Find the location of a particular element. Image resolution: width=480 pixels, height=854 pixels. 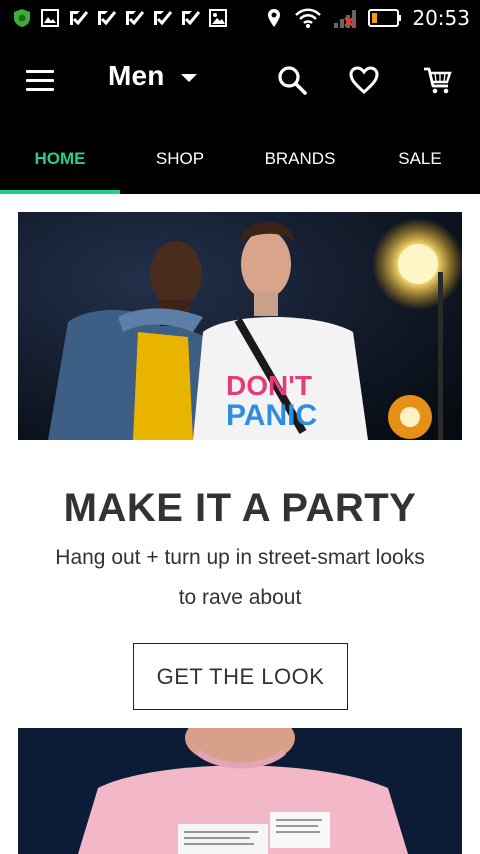

second-photo is located at coordinates (240, 791).